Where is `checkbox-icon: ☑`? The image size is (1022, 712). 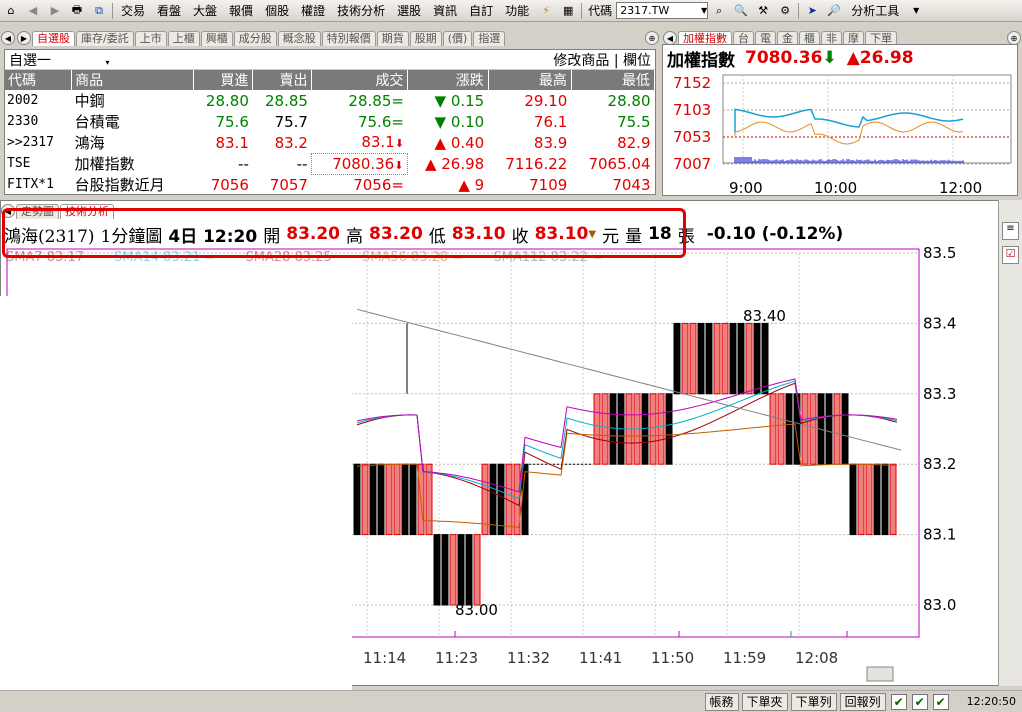 checkbox-icon: ☑ is located at coordinates (1010, 255).